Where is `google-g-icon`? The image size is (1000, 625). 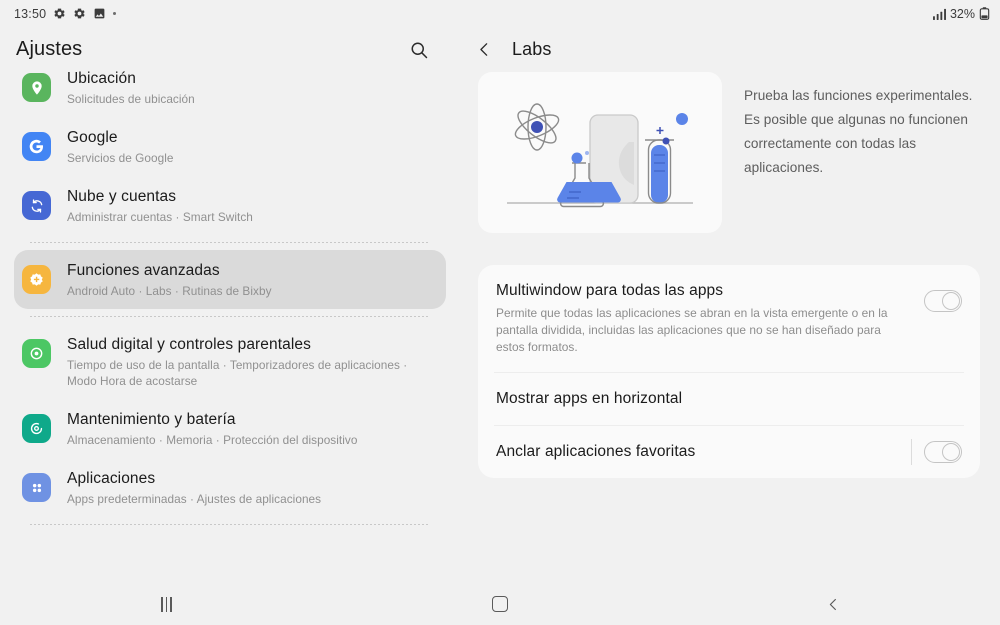
google-g-icon is located at coordinates (36, 146).